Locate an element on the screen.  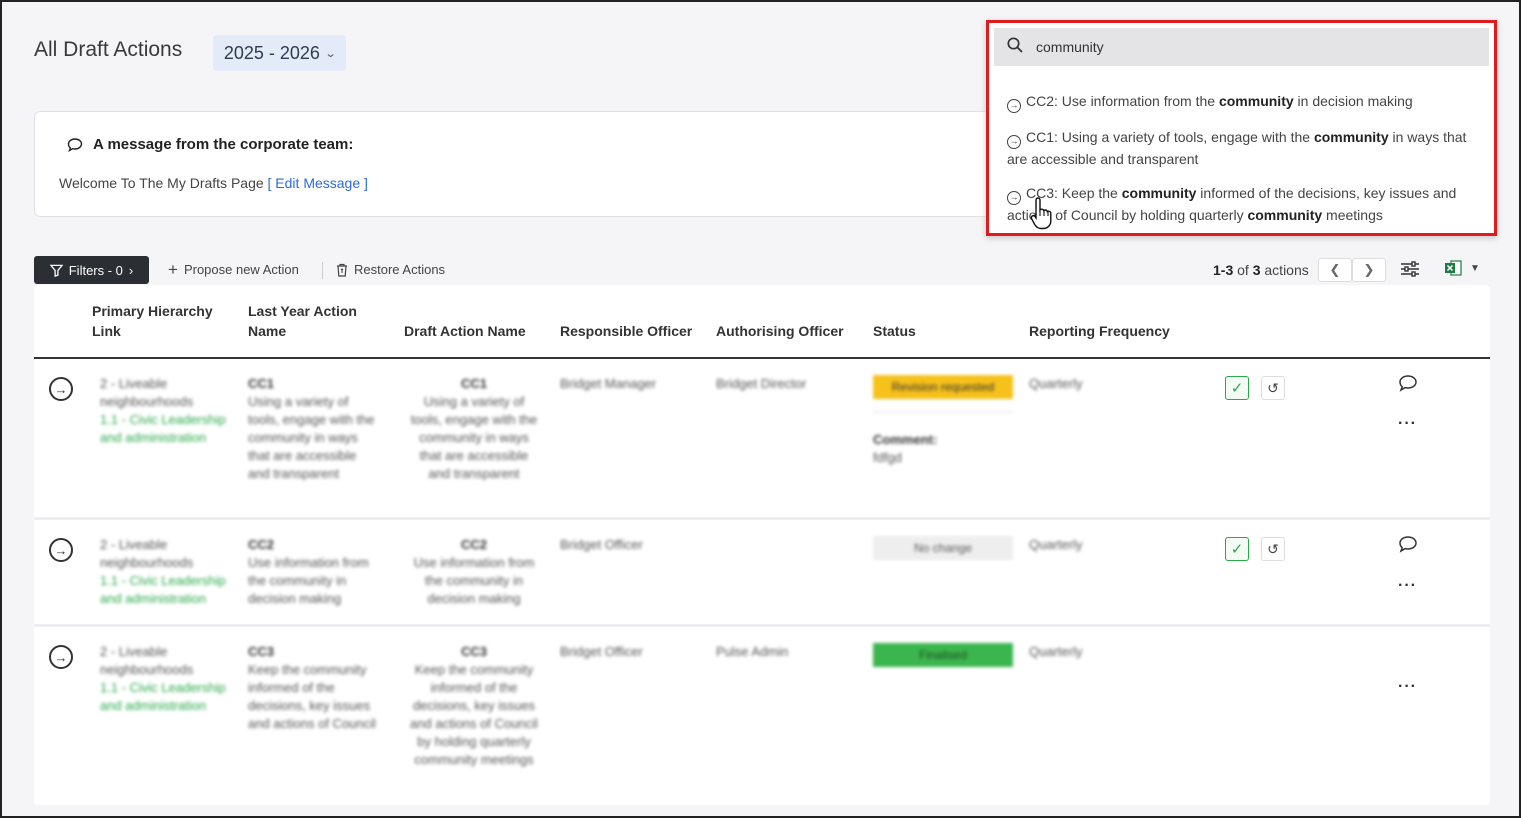
chevron-down-icon: ⌄ is located at coordinates (330, 53).